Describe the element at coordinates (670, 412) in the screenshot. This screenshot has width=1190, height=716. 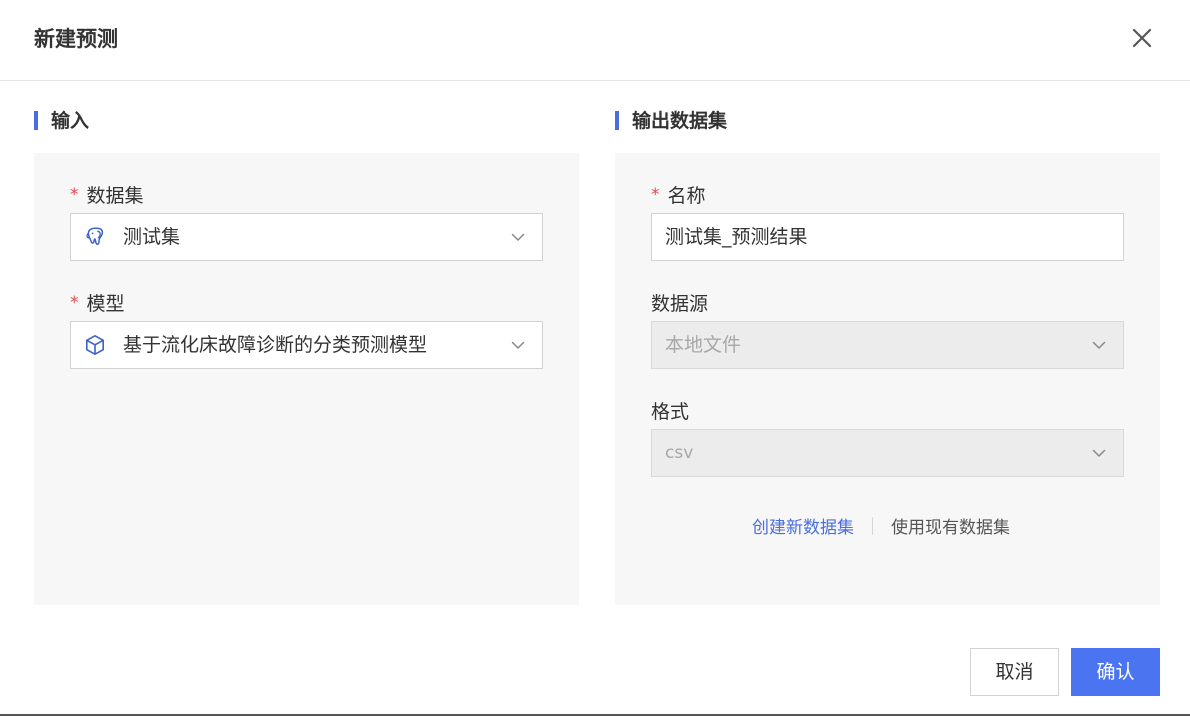
I see `format-label: 格式` at that location.